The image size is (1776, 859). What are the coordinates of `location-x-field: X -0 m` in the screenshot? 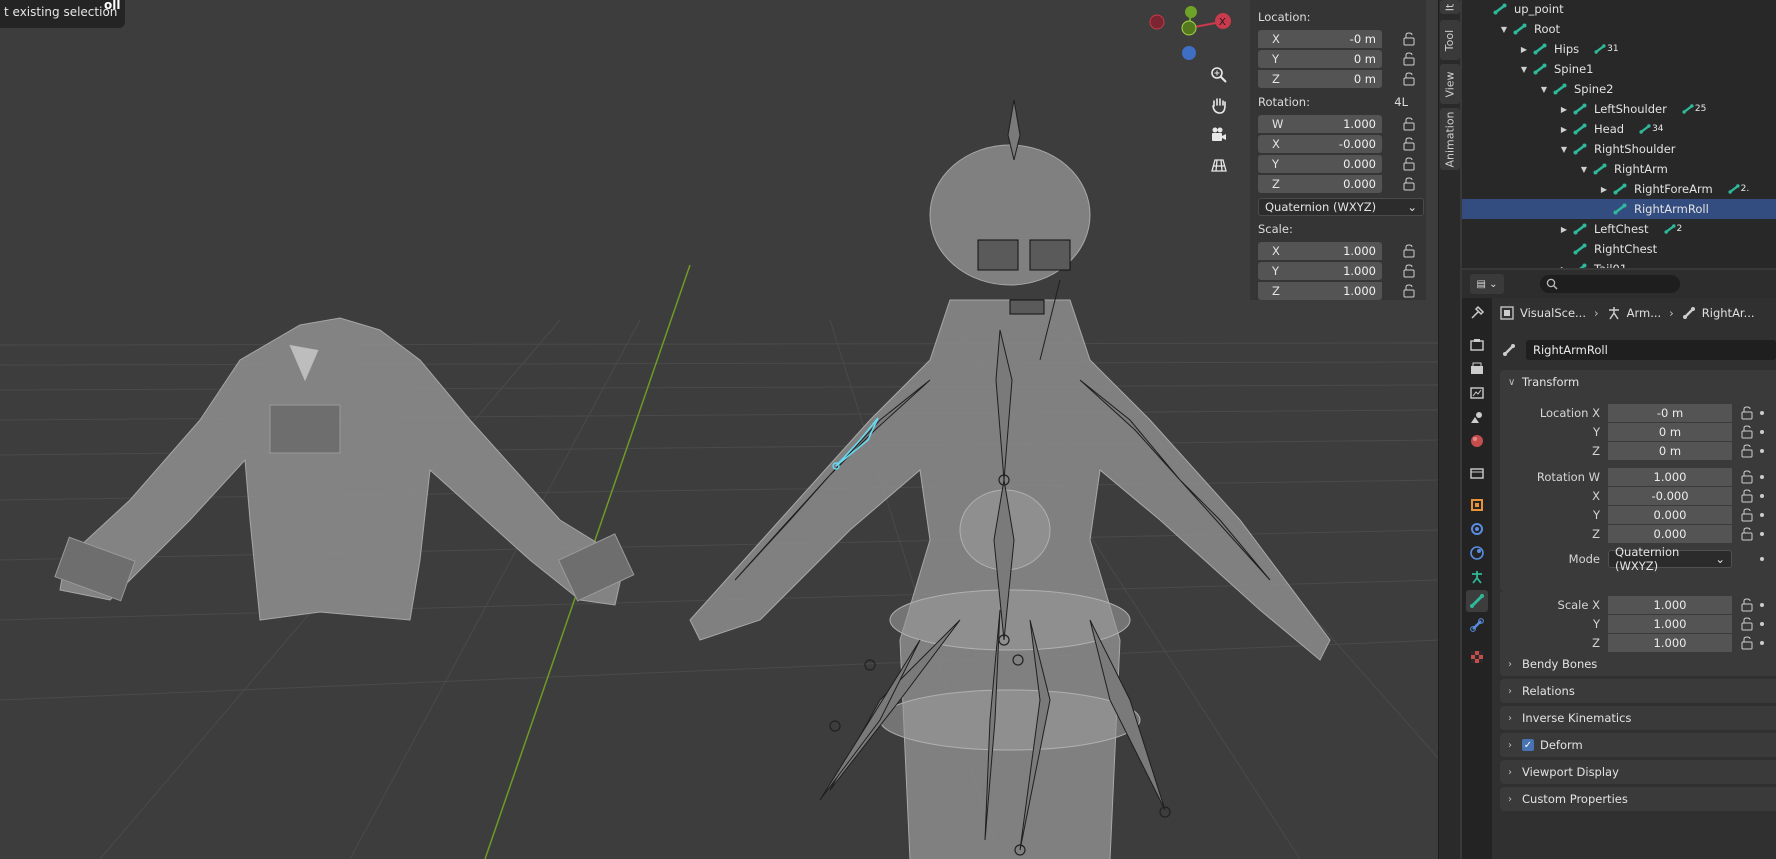 It's located at (1320, 39).